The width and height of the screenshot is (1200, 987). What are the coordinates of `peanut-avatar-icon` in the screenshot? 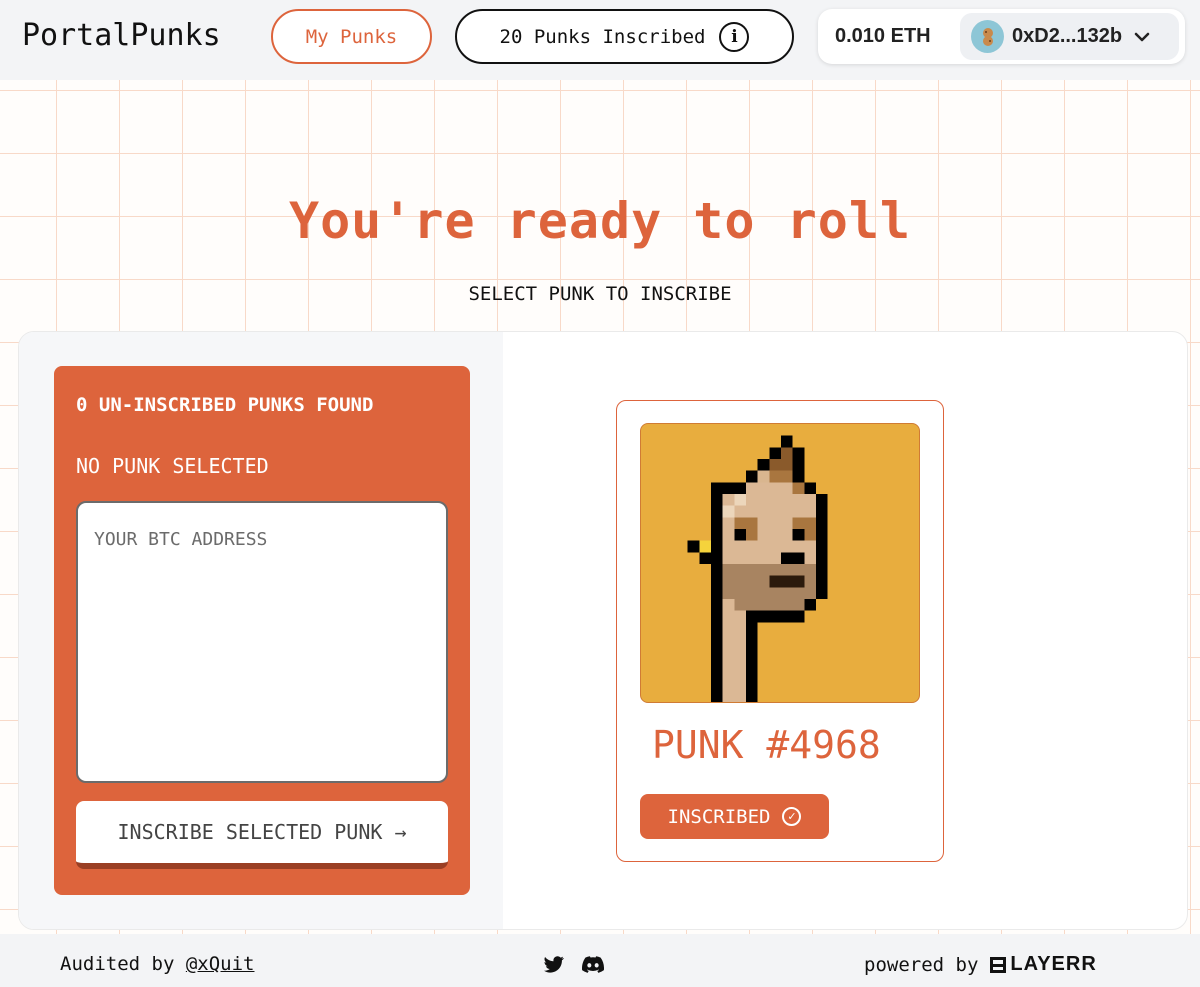 It's located at (987, 36).